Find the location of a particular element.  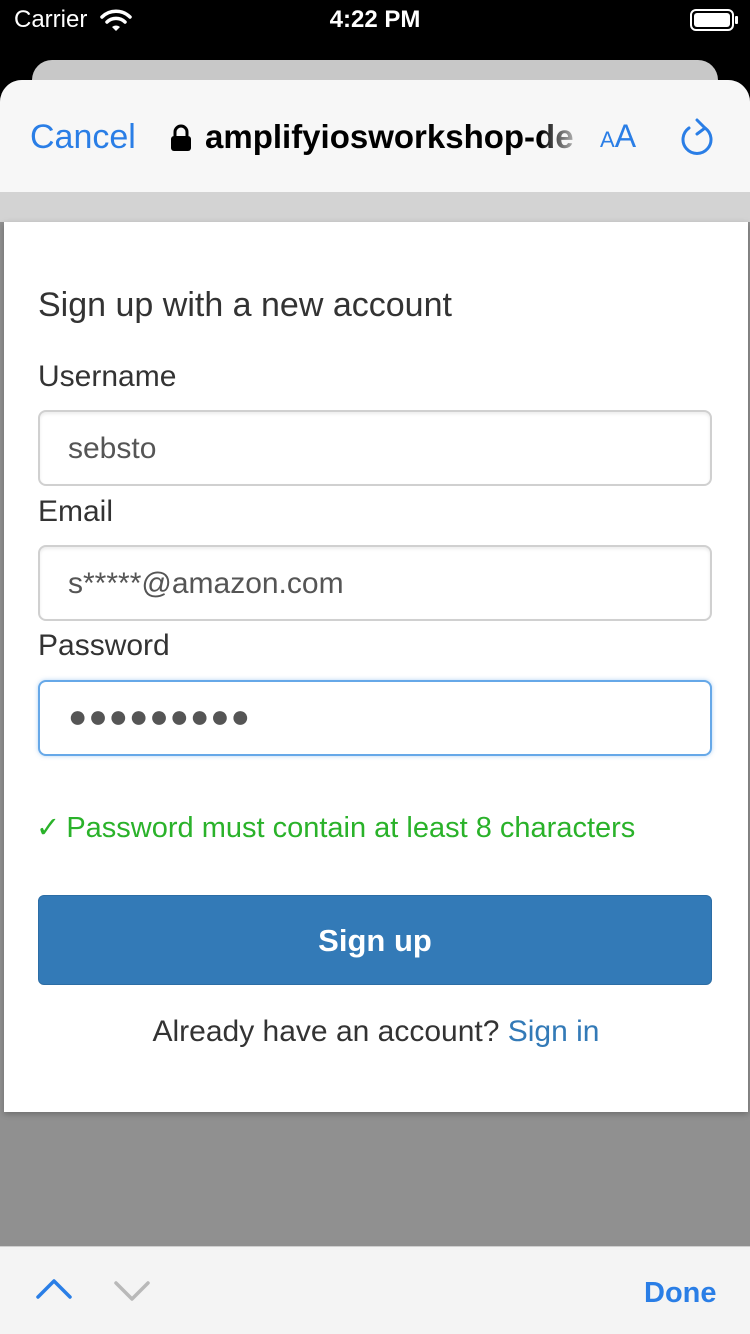

signin-prompt: Already have an account? Sign in is located at coordinates (376, 1032).